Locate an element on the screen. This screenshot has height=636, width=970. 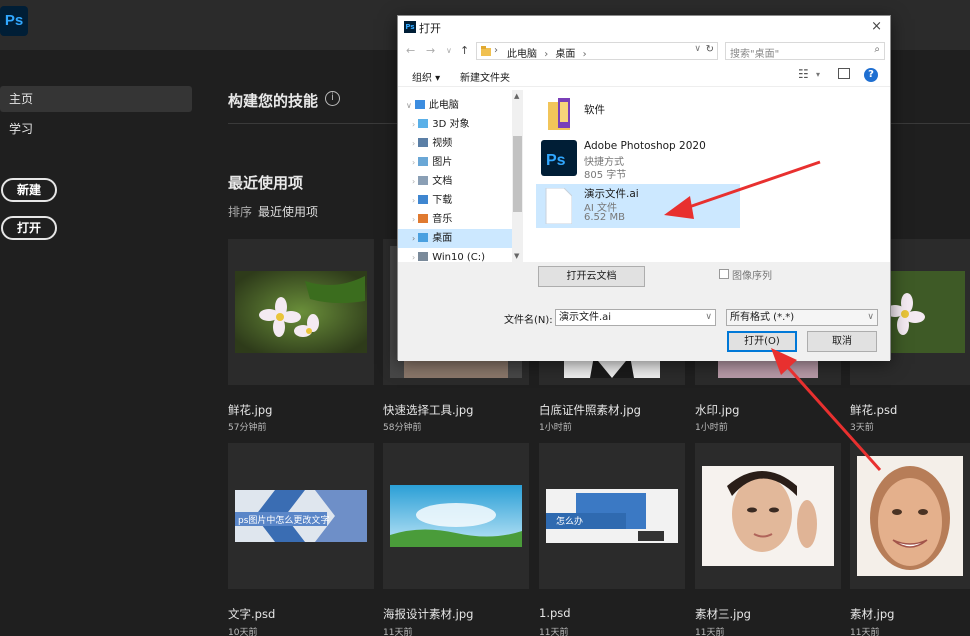
organize-button: 组织 ▾ is located at coordinates (426, 76).